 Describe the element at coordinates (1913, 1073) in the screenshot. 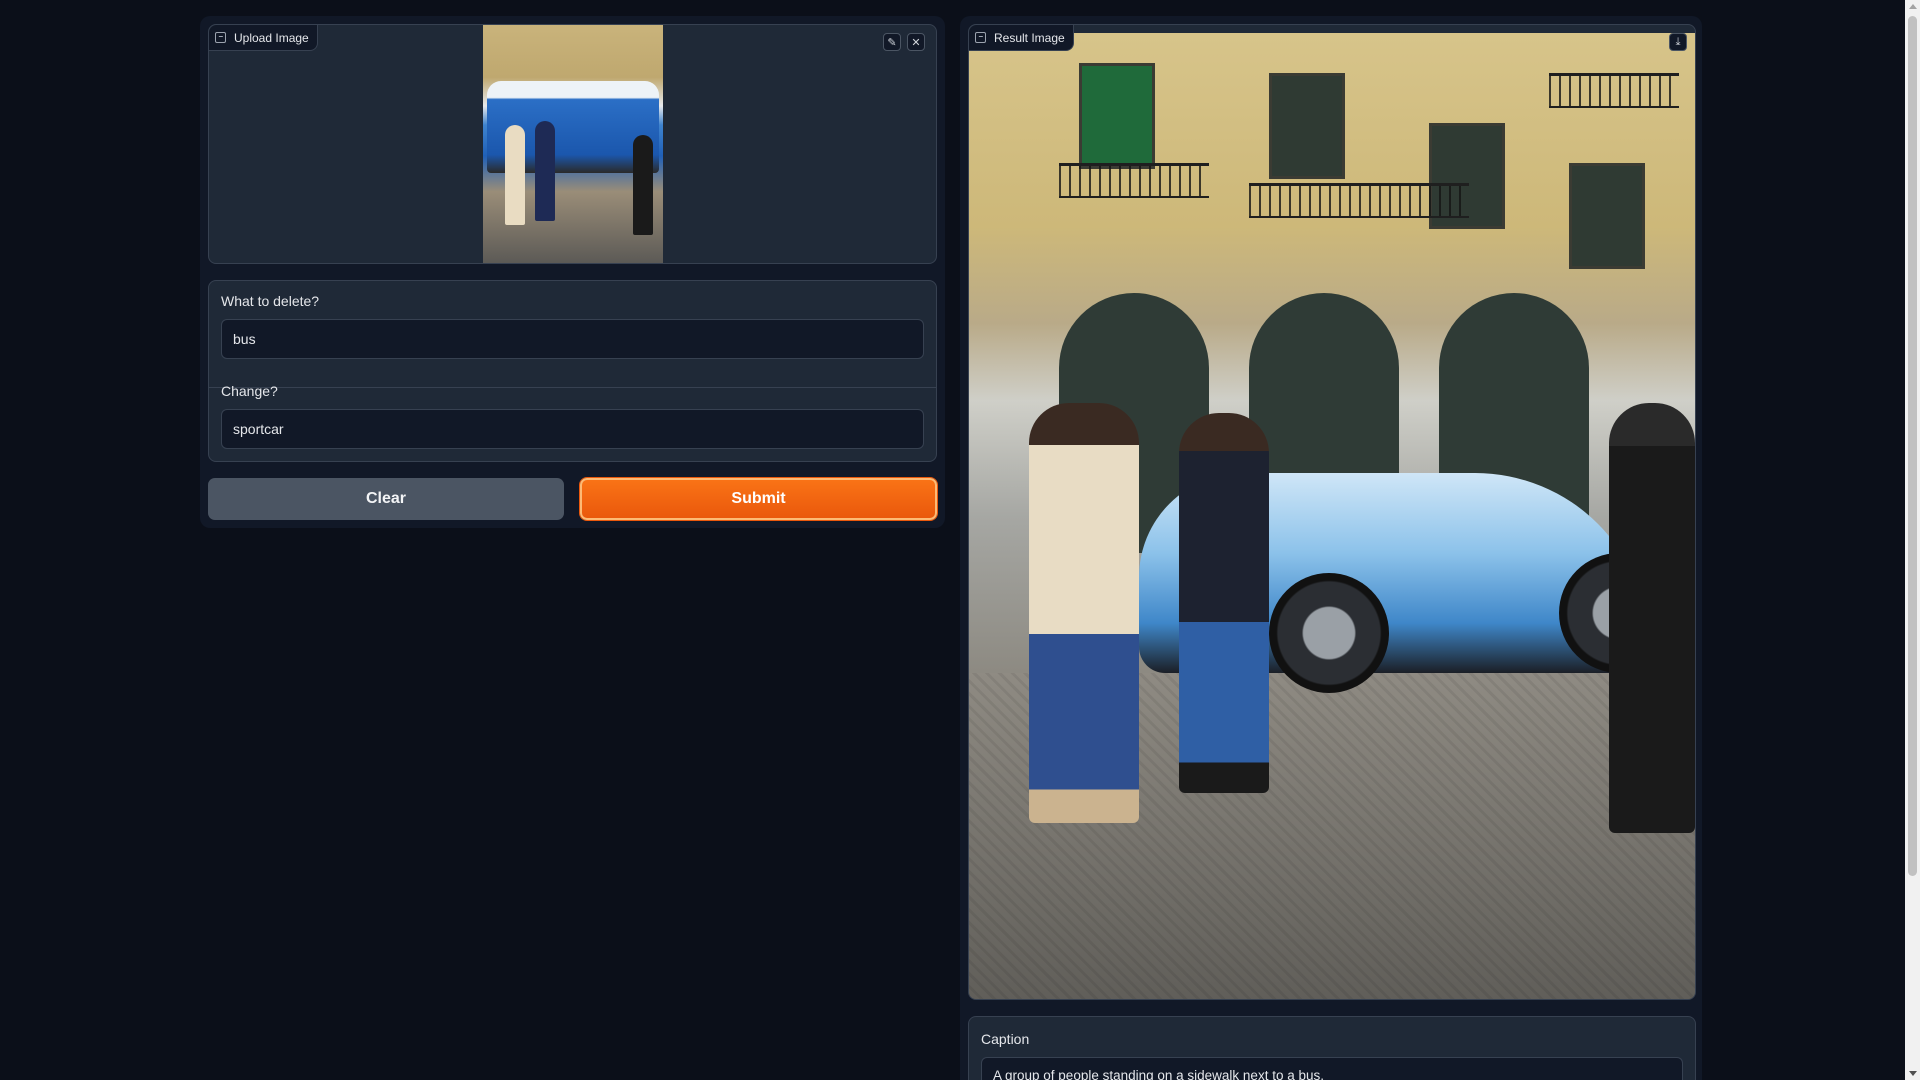

I see `scroll-down-arrow-icon` at that location.